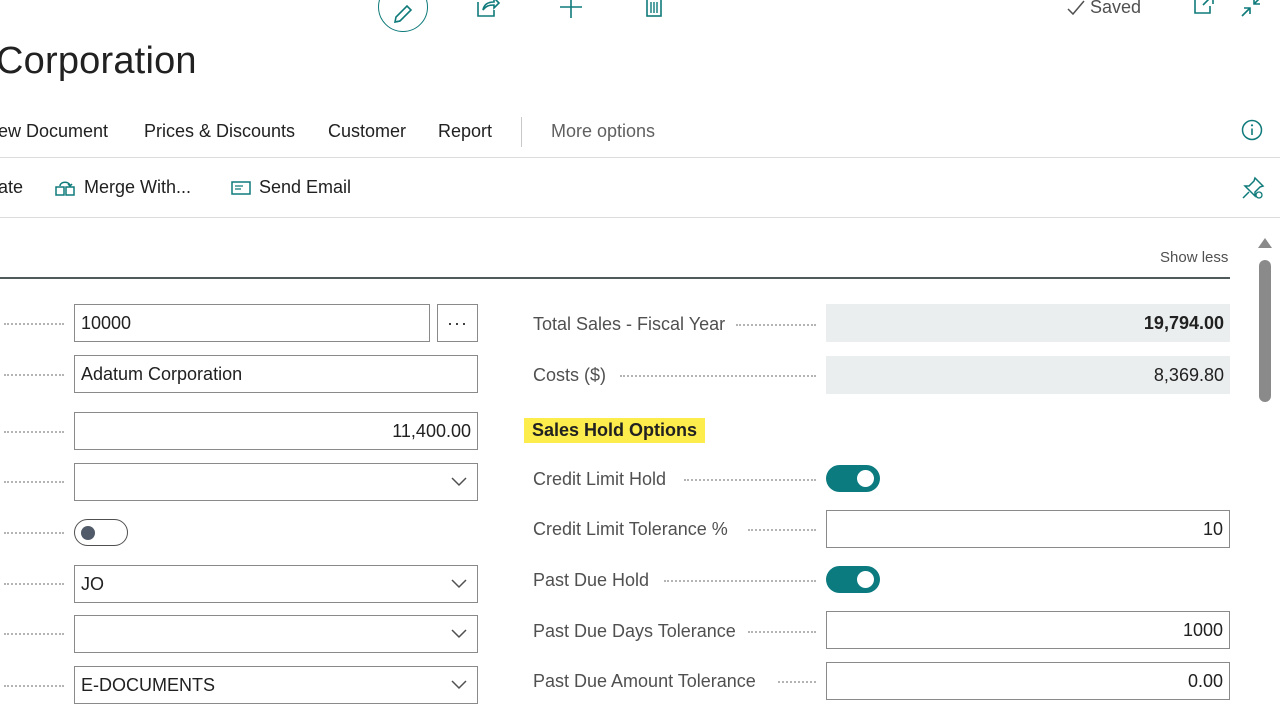 The image size is (1280, 720). I want to click on pin-icon, so click(1253, 187).